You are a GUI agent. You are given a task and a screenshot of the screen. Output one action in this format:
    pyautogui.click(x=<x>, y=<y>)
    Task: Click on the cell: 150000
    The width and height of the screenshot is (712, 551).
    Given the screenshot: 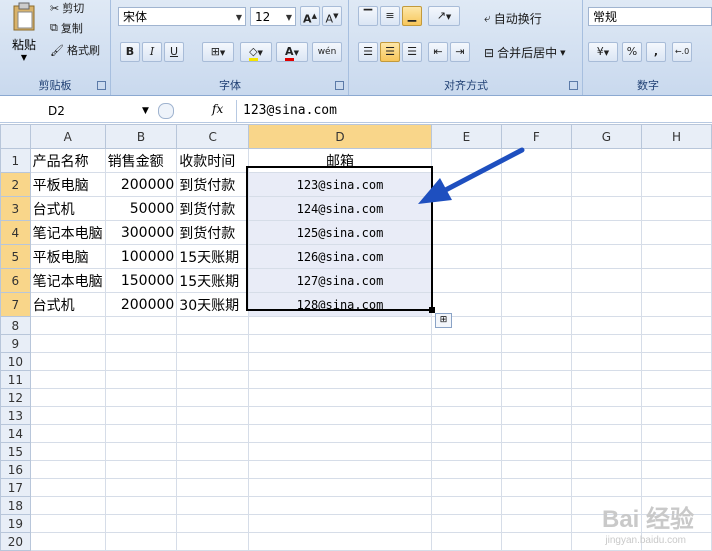 What is the action you would take?
    pyautogui.click(x=141, y=280)
    